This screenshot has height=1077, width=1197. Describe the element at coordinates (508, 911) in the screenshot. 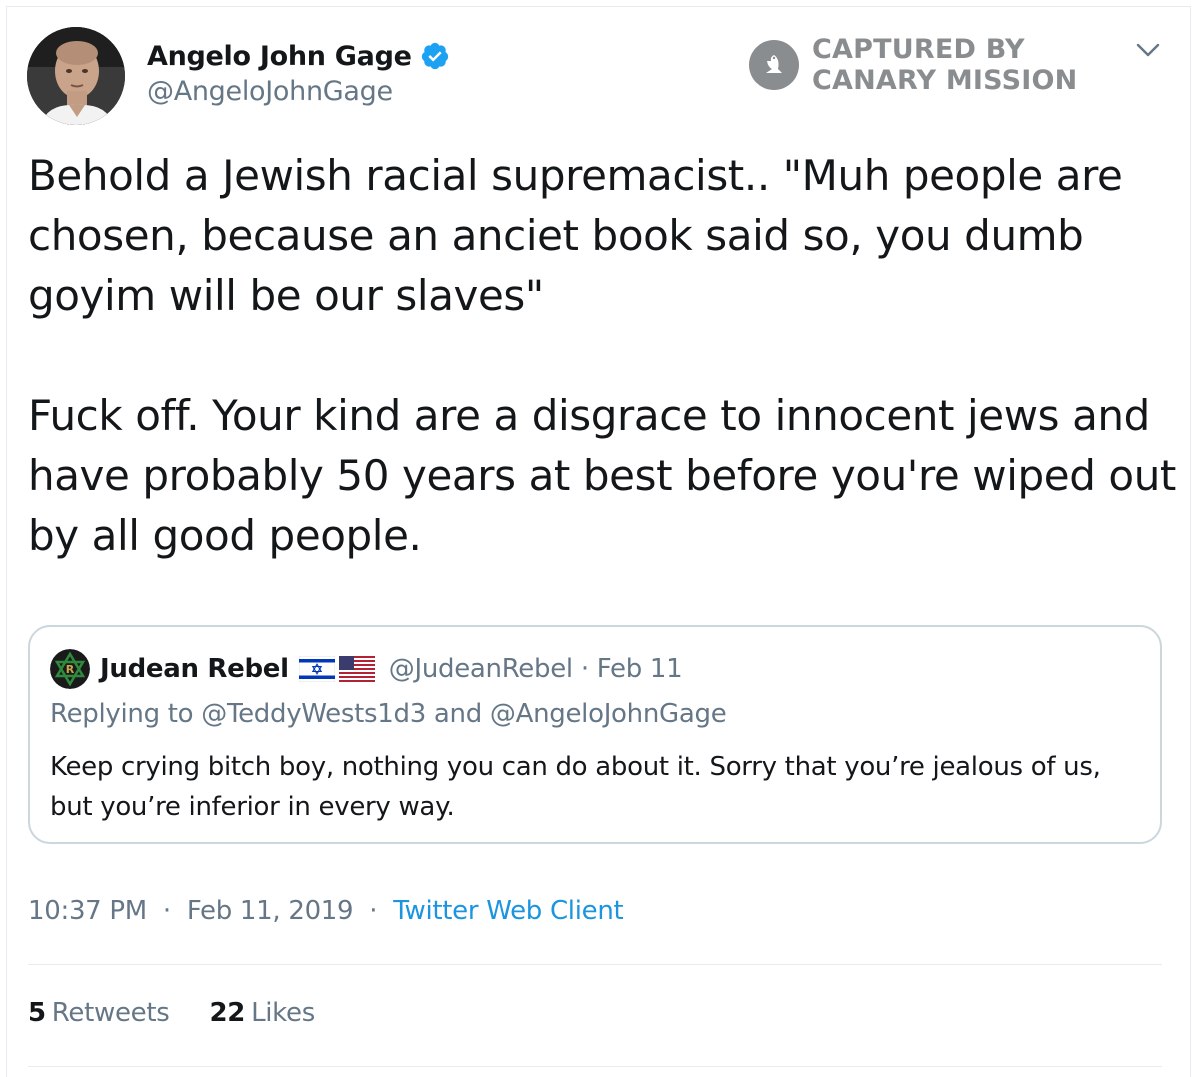

I see `tweet-client-link: Twitter Web Client` at that location.